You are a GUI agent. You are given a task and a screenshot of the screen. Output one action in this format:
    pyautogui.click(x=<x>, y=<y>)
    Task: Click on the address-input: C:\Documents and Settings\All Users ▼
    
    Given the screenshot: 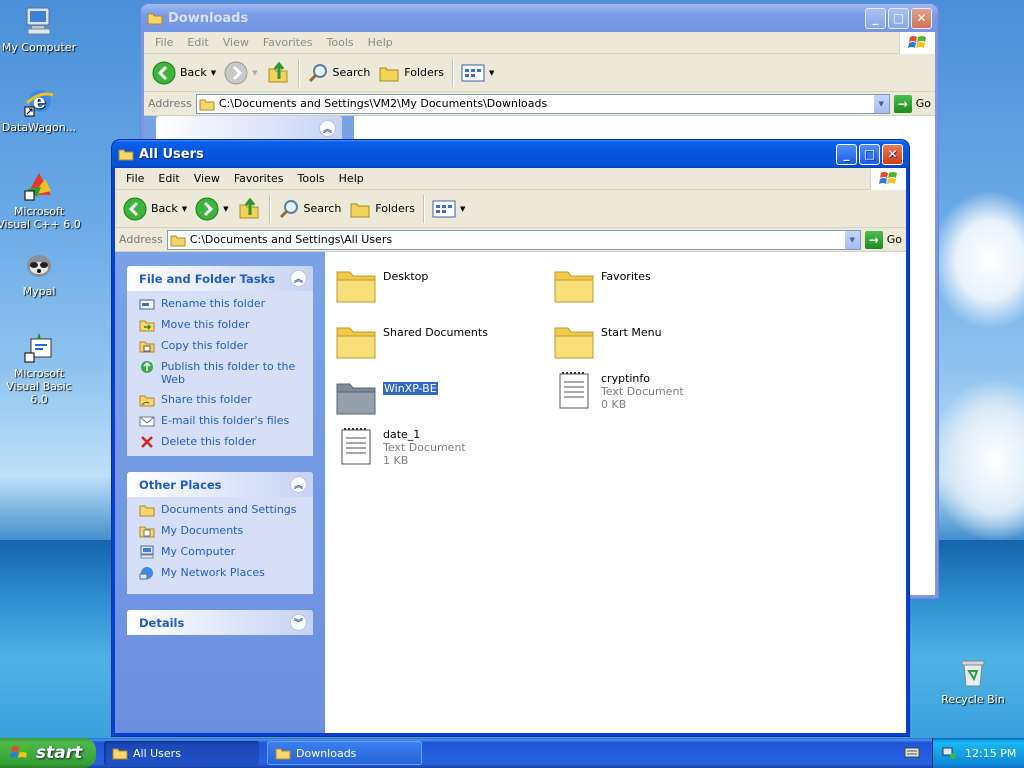 What is the action you would take?
    pyautogui.click(x=513, y=239)
    